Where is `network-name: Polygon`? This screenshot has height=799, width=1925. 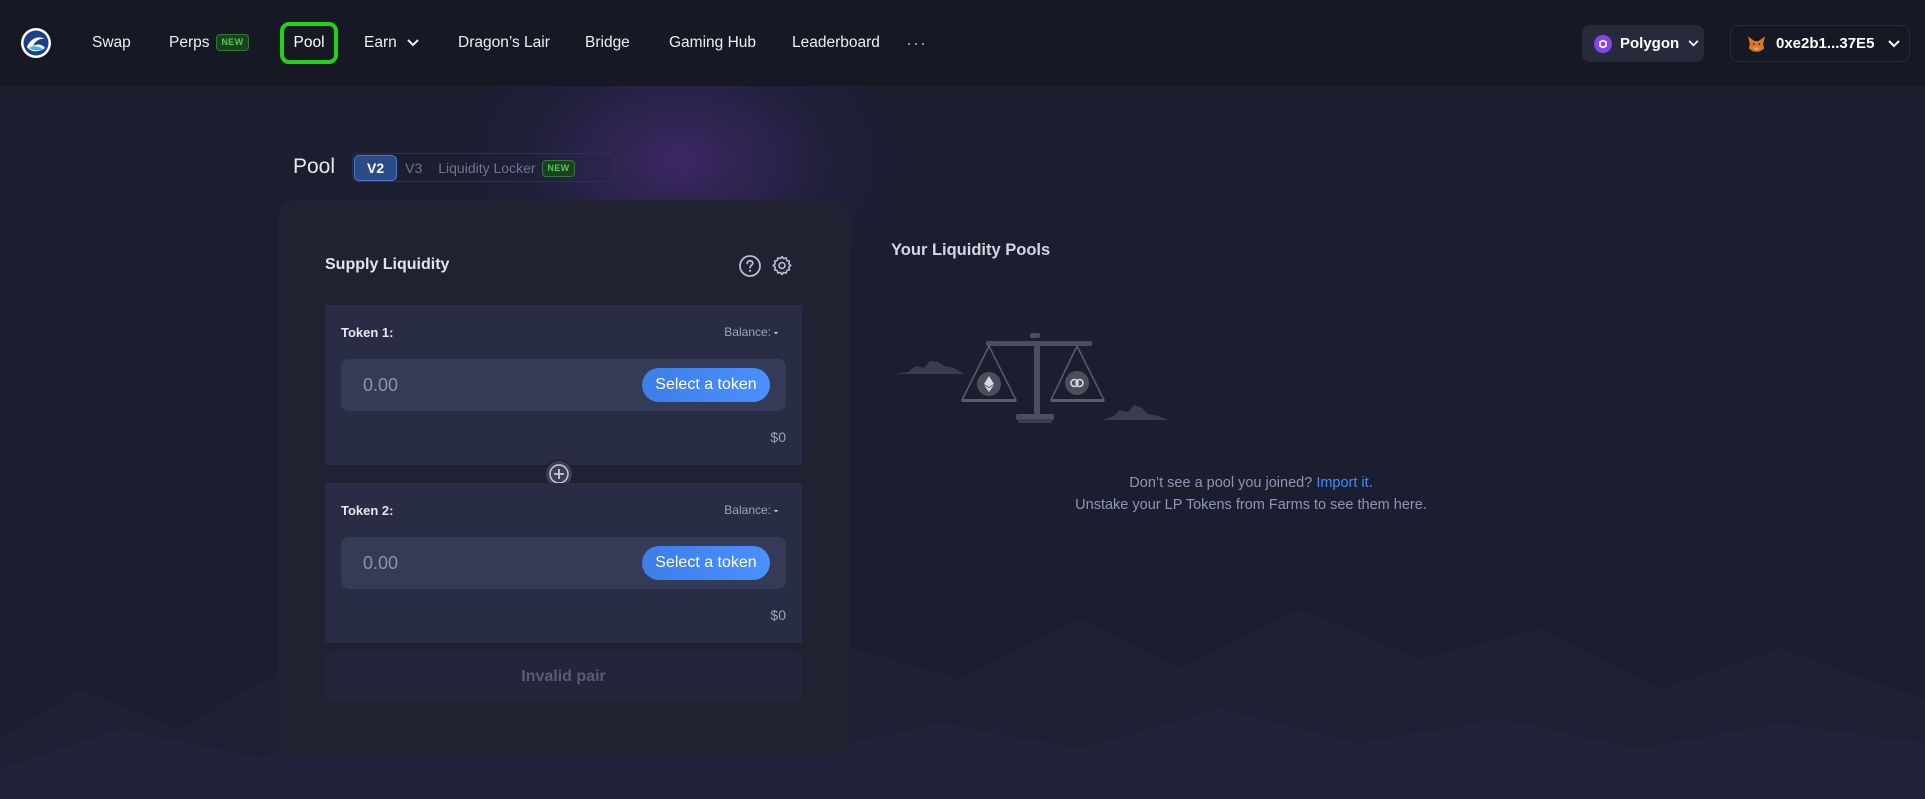
network-name: Polygon is located at coordinates (1650, 43).